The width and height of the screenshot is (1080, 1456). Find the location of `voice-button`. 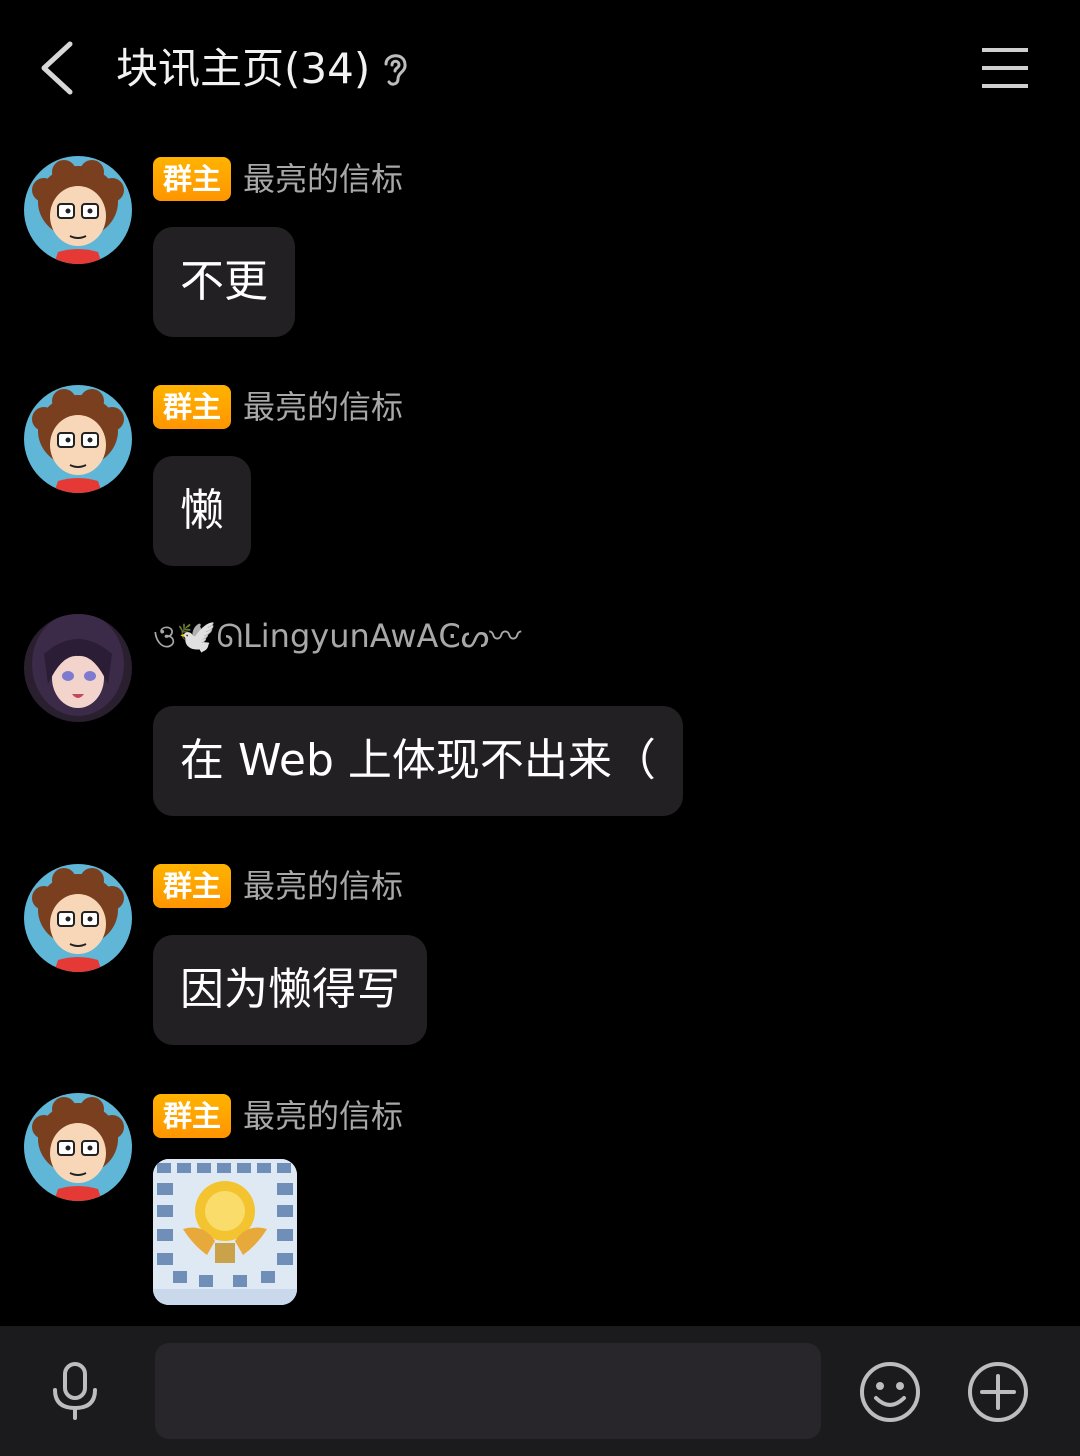

voice-button is located at coordinates (75, 1391).